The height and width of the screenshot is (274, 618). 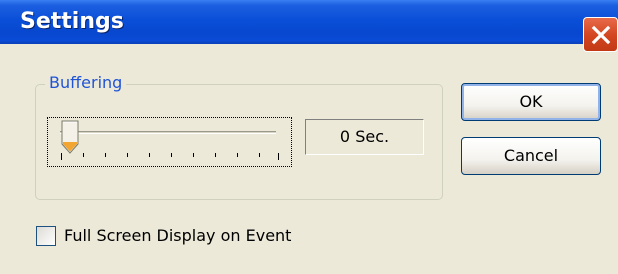 What do you see at coordinates (531, 156) in the screenshot?
I see `cancel-button: Cancel` at bounding box center [531, 156].